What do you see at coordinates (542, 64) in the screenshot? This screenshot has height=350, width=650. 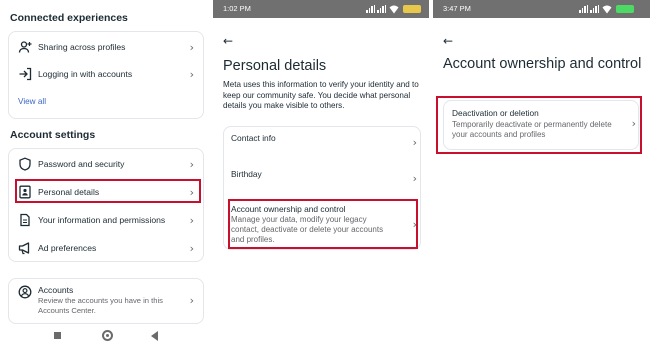 I see `page-title: Account ownership and control` at bounding box center [542, 64].